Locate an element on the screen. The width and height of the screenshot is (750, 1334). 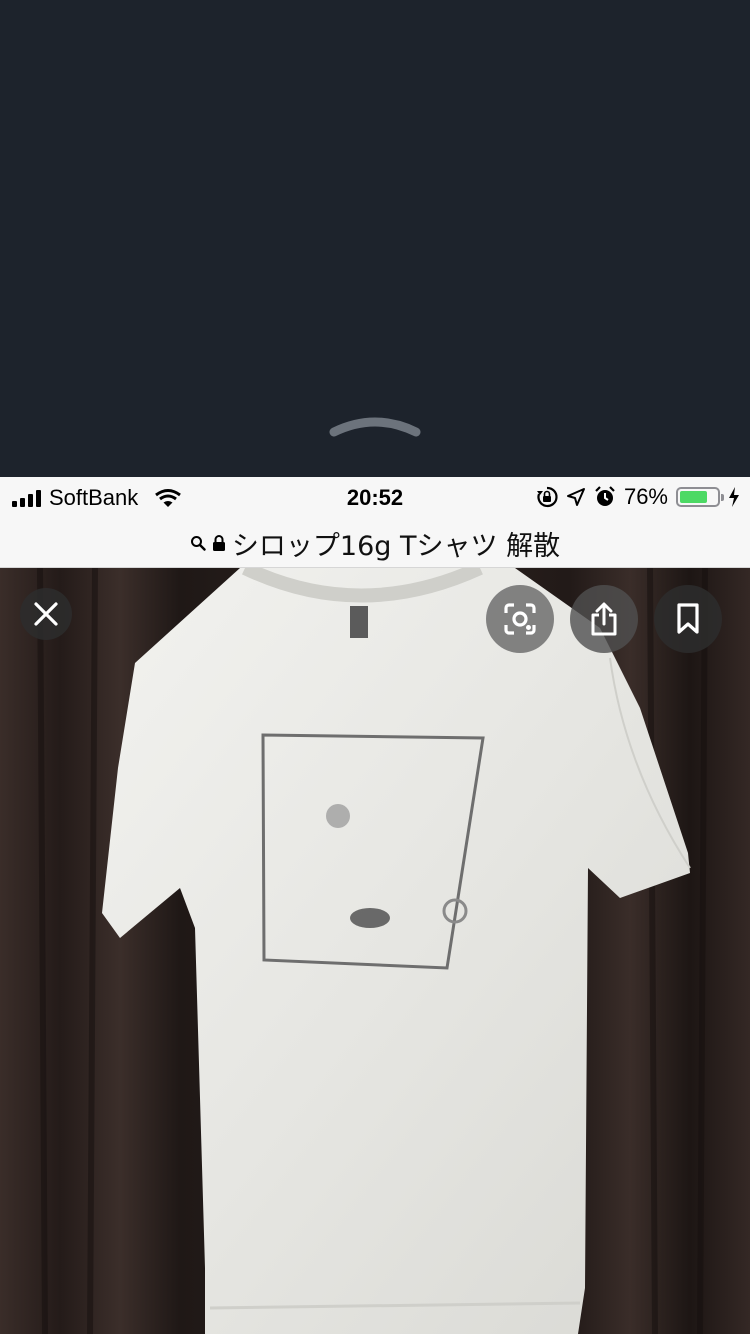
share-button is located at coordinates (604, 619).